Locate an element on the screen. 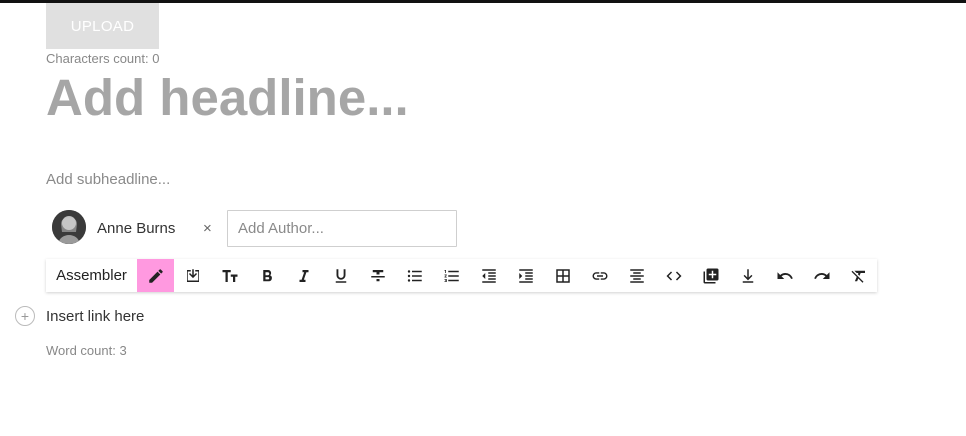  redo-icon is located at coordinates (821, 275).